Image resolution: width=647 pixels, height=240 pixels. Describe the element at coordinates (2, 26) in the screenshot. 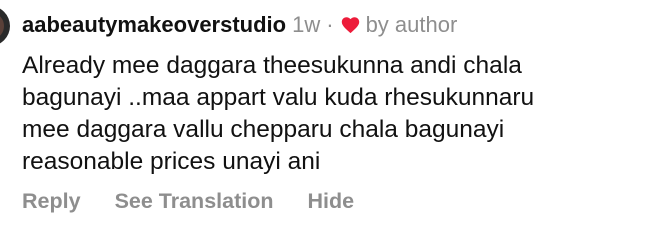

I see `avatar-image` at that location.